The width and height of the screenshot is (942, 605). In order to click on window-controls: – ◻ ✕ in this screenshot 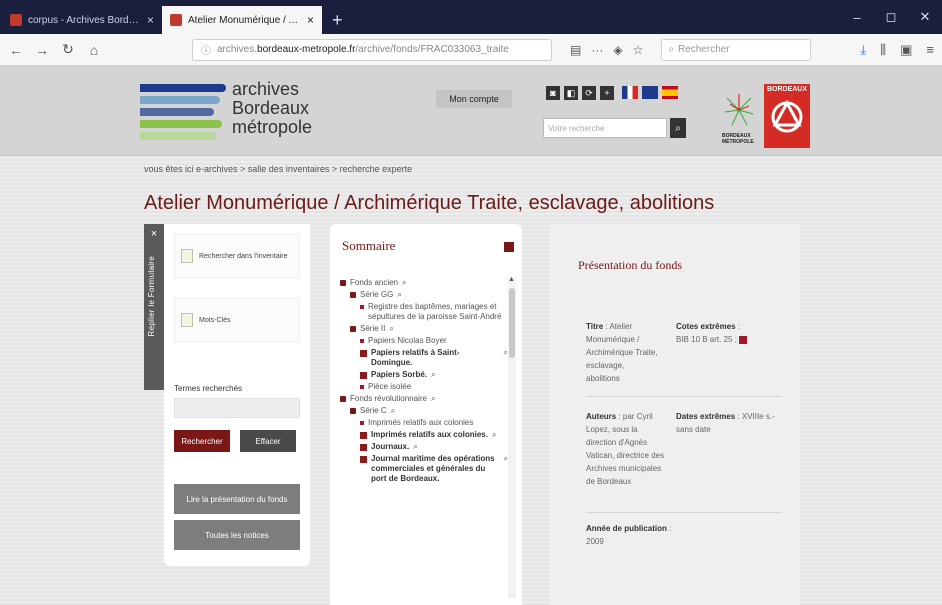, I will do `click(891, 17)`.